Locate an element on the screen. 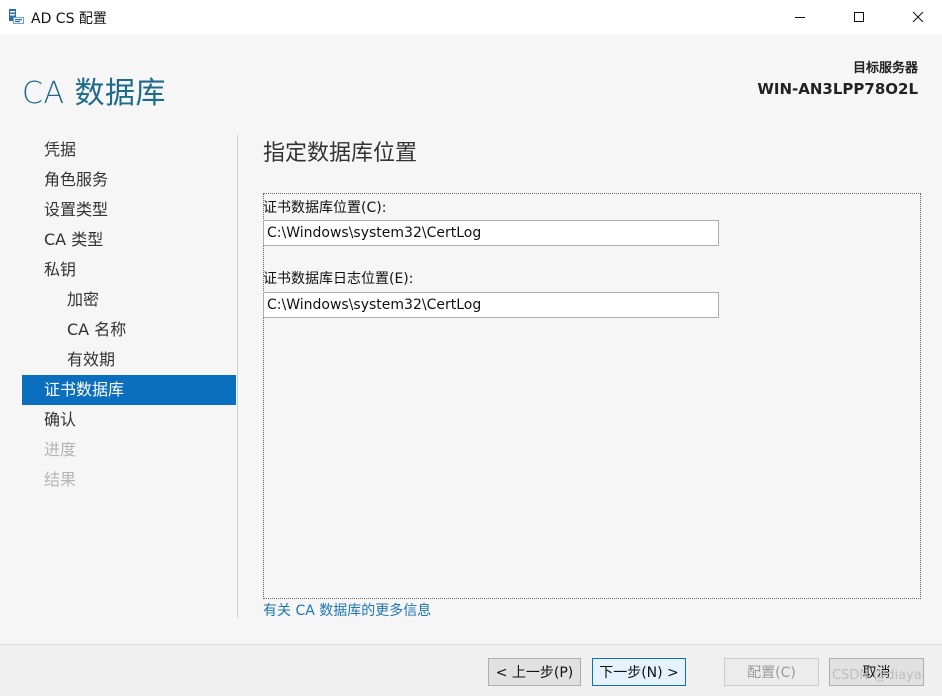 Image resolution: width=942 pixels, height=696 pixels. maximize-icon is located at coordinates (859, 17).